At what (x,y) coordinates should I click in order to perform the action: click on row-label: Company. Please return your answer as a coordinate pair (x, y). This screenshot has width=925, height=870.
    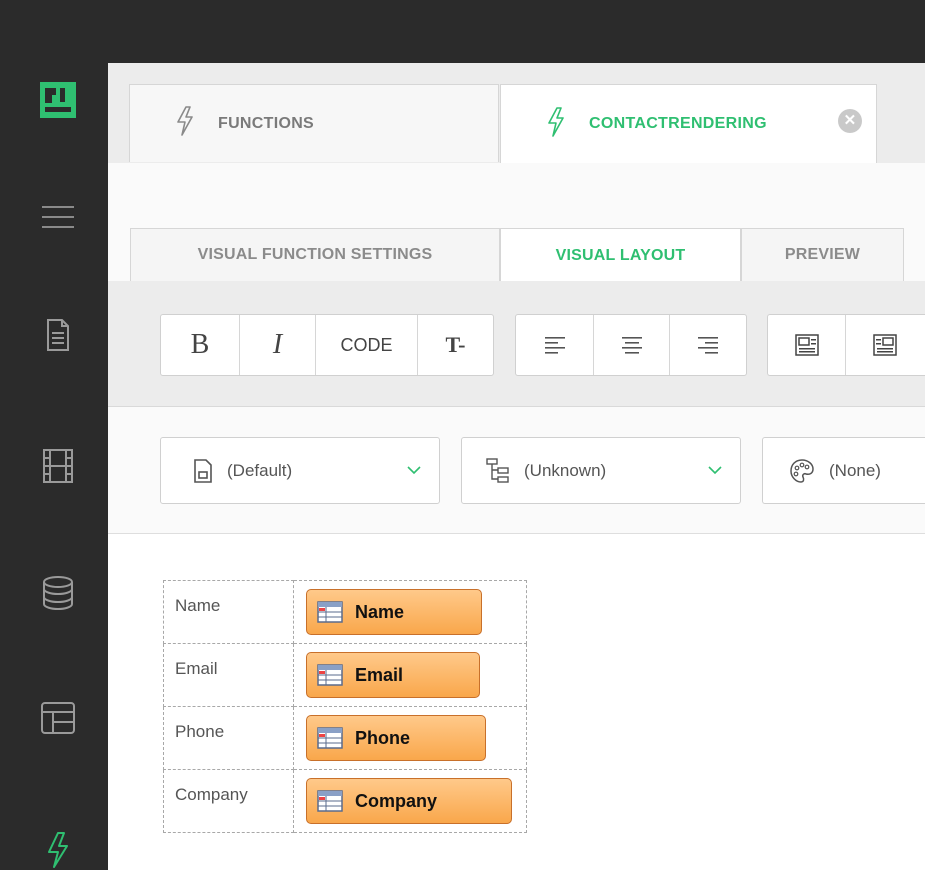
    Looking at the image, I should click on (228, 801).